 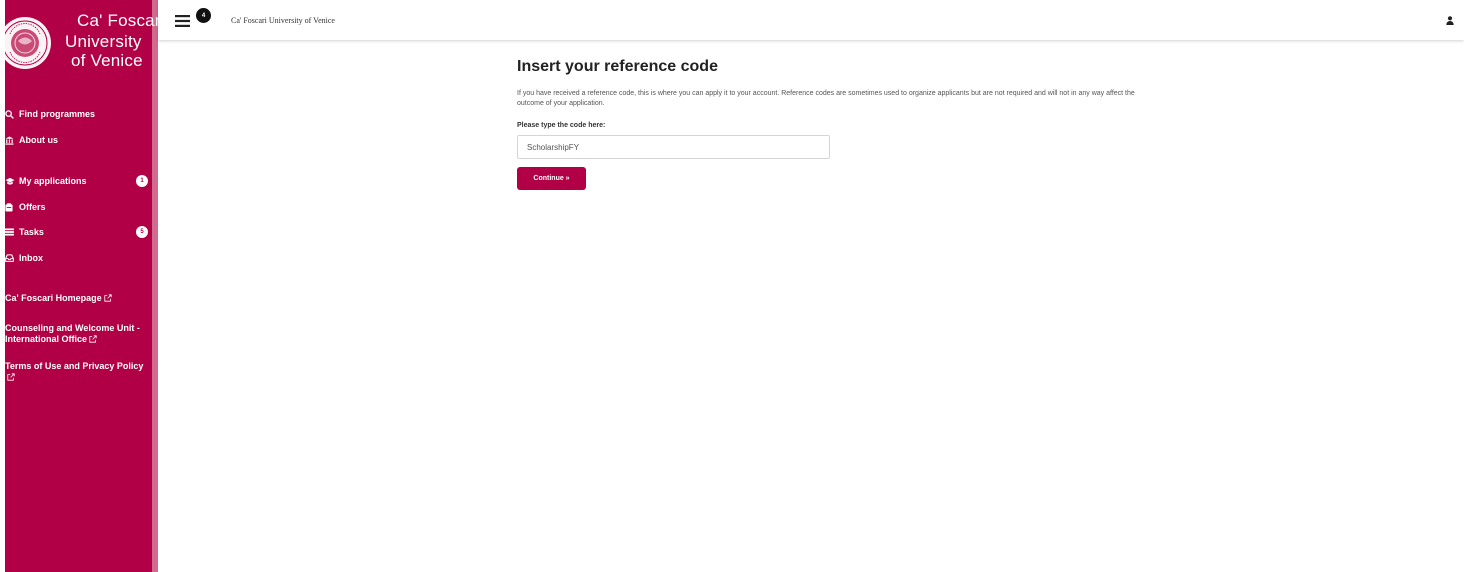 What do you see at coordinates (182, 21) in the screenshot?
I see `hamburger-icon` at bounding box center [182, 21].